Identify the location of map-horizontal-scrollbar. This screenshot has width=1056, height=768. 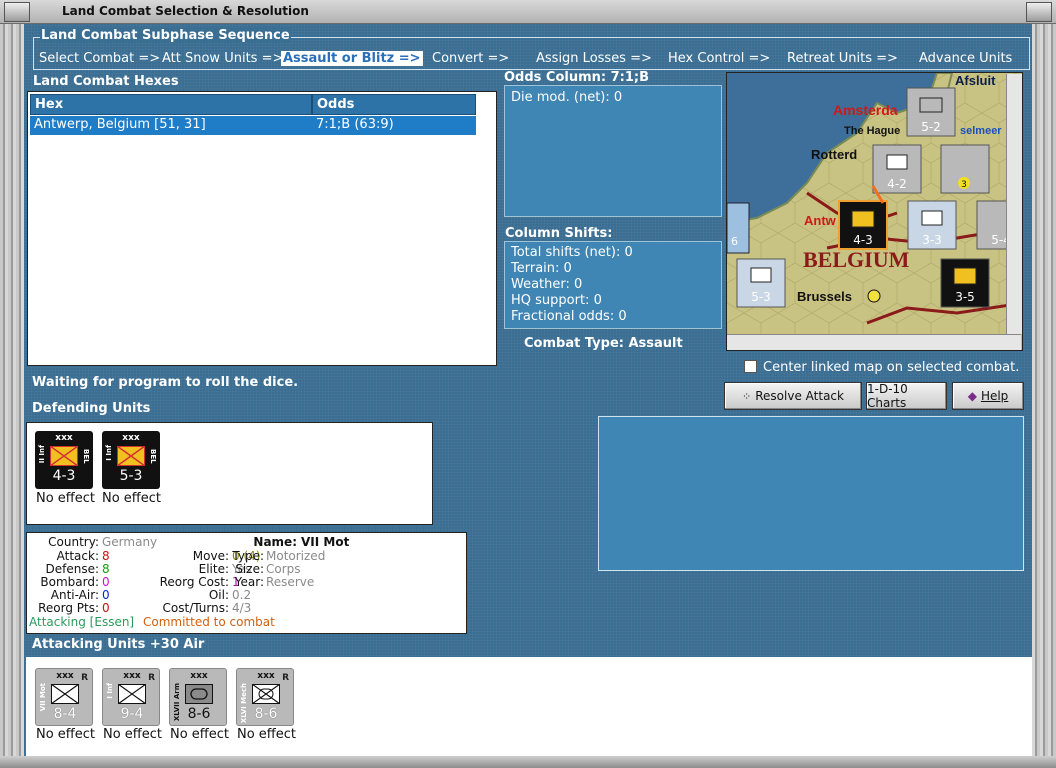
(874, 342).